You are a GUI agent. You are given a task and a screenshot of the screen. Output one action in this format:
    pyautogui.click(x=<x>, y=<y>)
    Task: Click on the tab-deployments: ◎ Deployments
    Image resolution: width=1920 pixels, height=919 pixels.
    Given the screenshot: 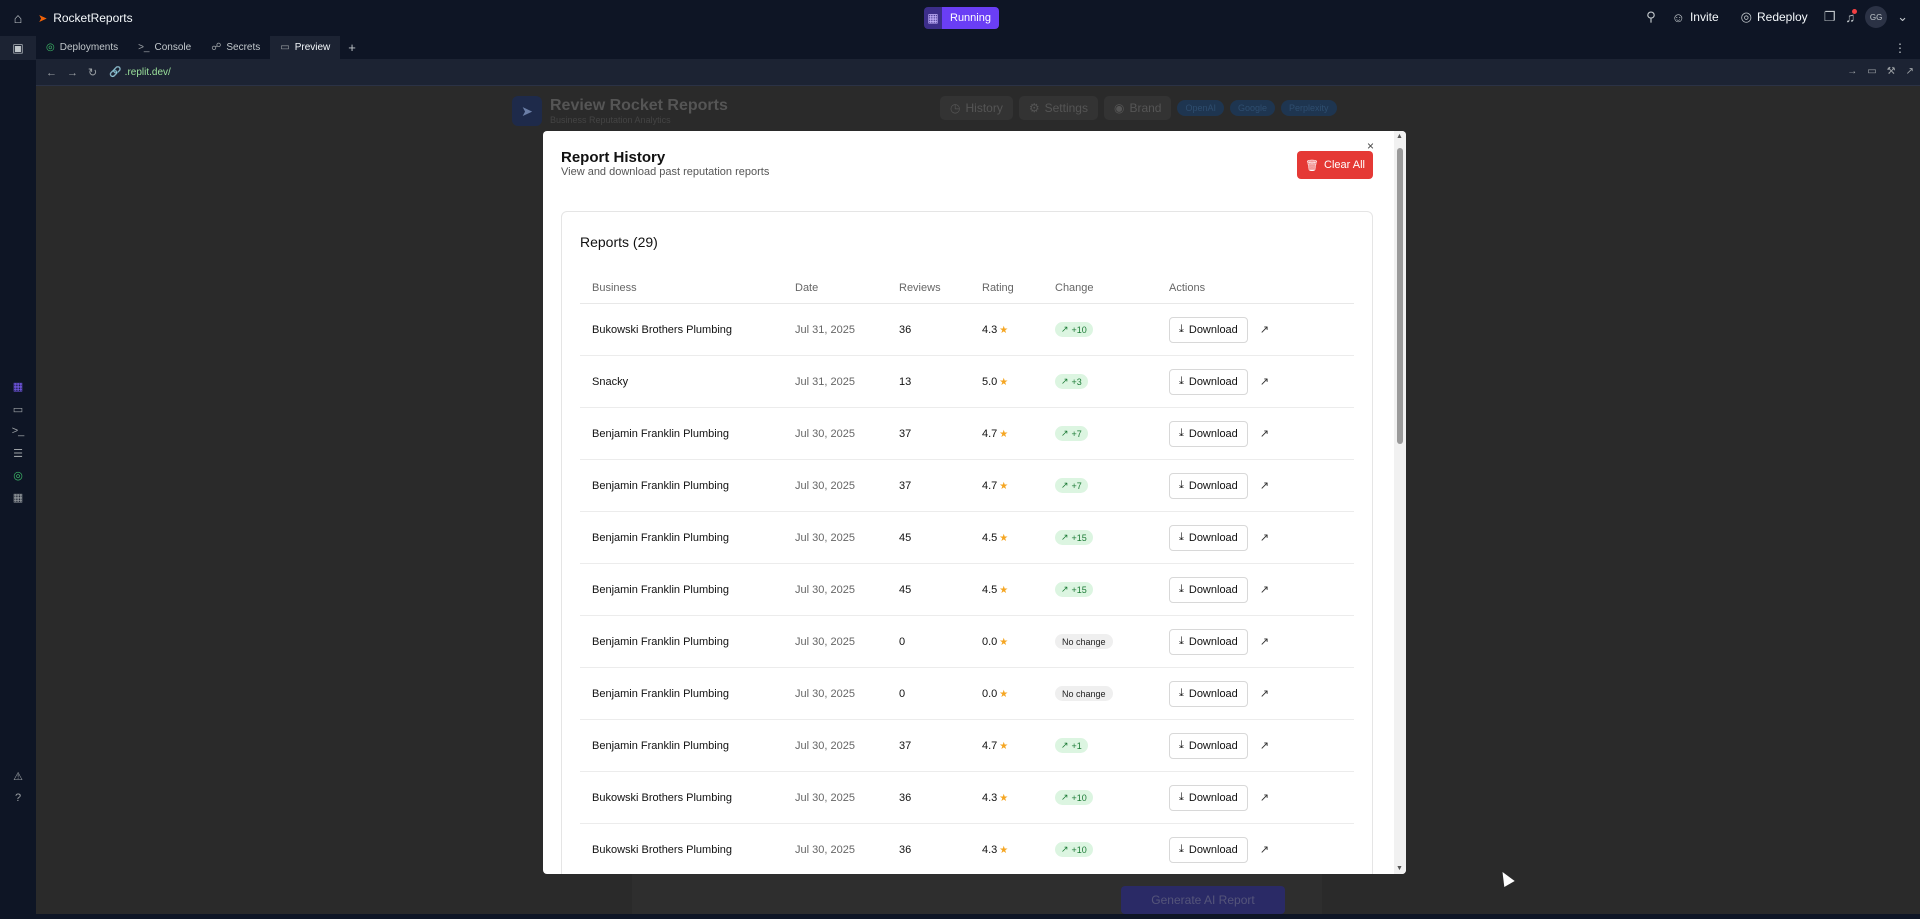 What is the action you would take?
    pyautogui.click(x=82, y=48)
    